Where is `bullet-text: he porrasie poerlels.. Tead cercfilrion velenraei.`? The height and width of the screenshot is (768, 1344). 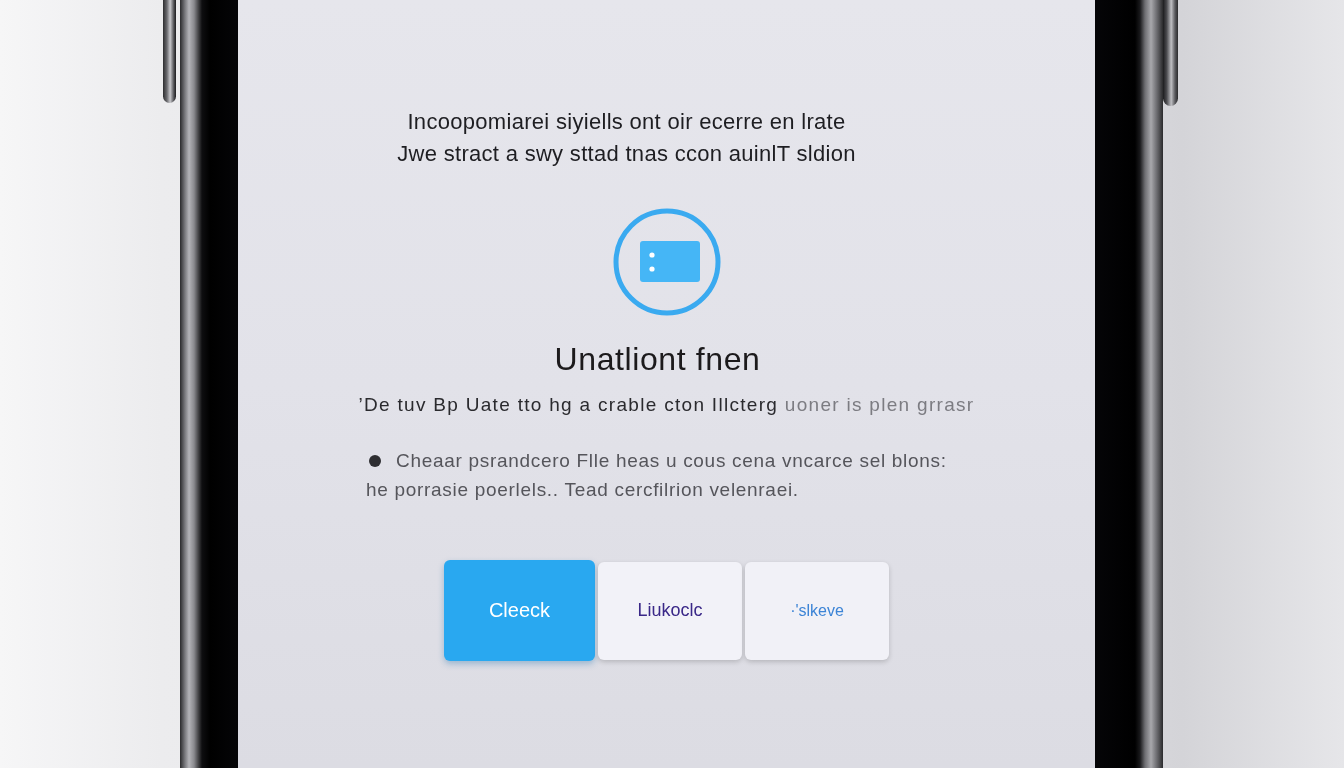 bullet-text: he porrasie poerlels.. Tead cercfilrion velenraei. is located at coordinates (582, 490).